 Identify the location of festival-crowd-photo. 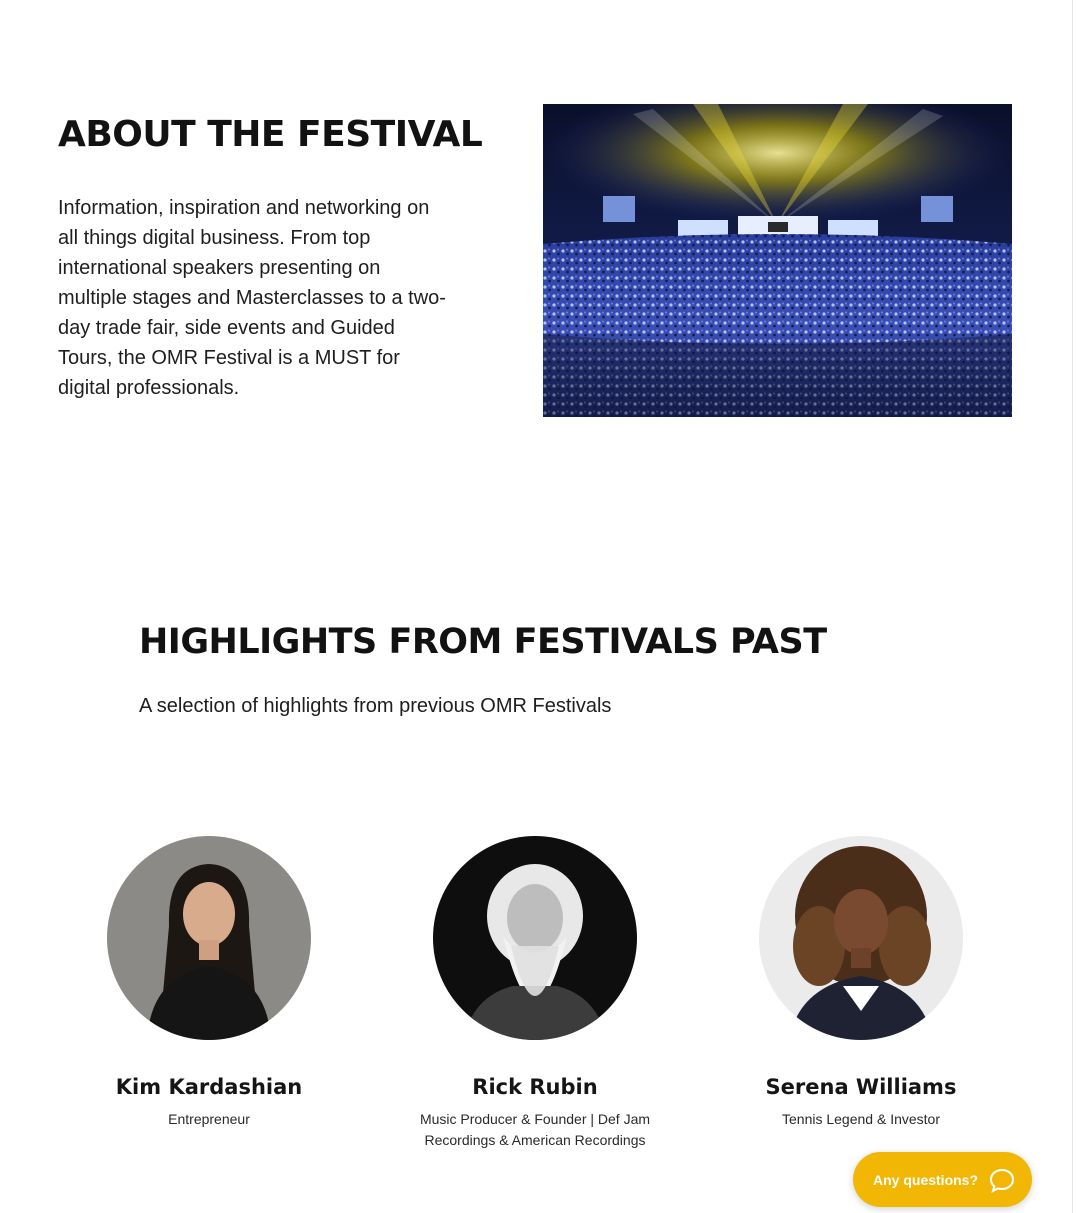
(777, 260).